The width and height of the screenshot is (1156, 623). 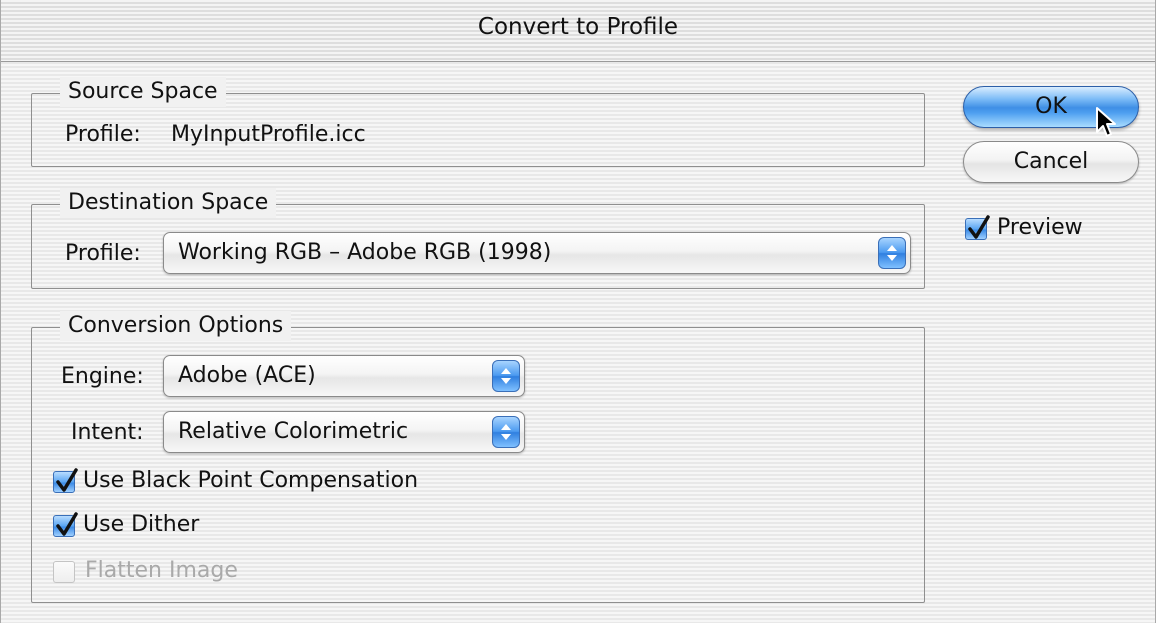 What do you see at coordinates (268, 134) in the screenshot?
I see `source-profile-value: MyInputProfile.icc` at bounding box center [268, 134].